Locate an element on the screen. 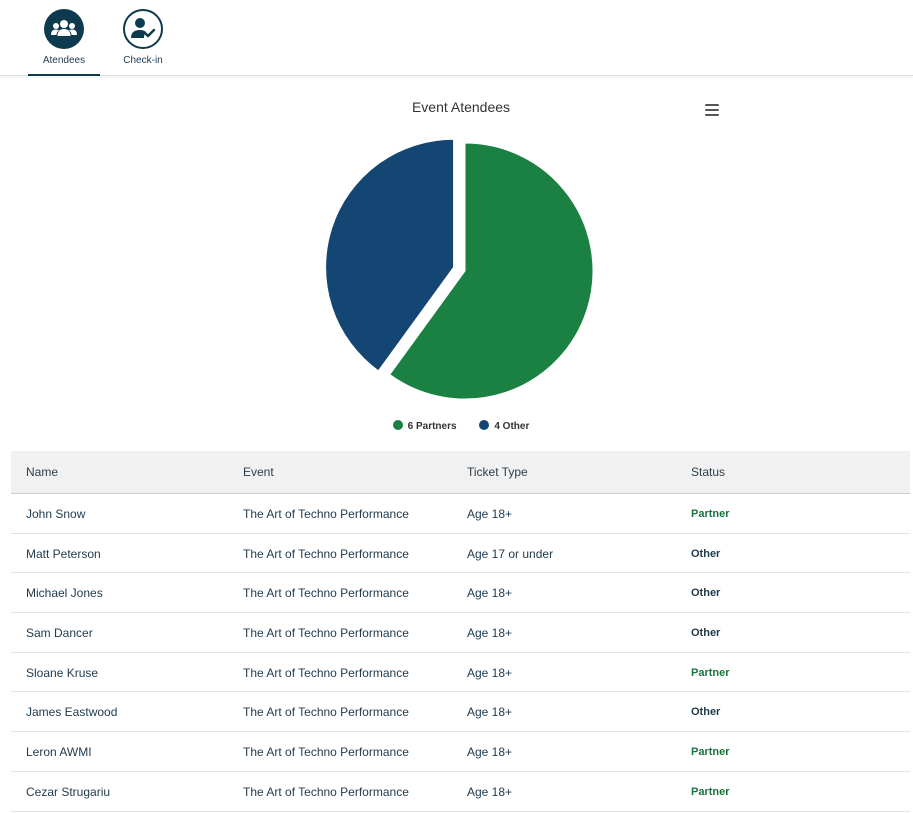  nav-tab-atendees-label: Atendees is located at coordinates (64, 60).